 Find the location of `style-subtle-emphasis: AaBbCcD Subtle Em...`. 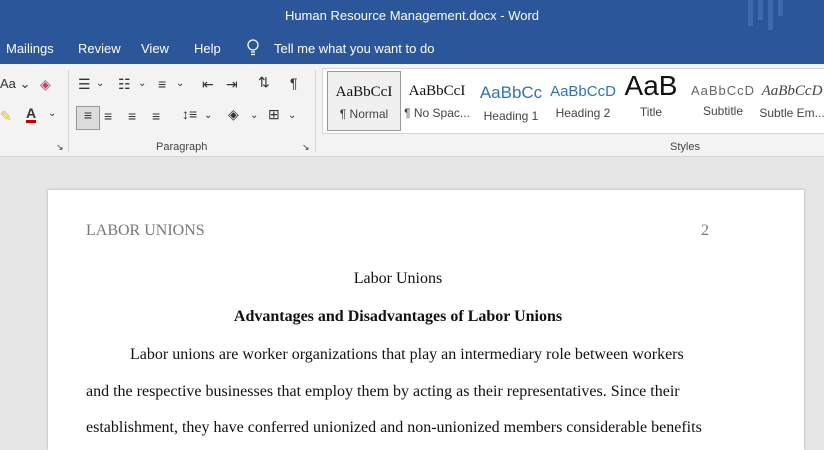

style-subtle-emphasis: AaBbCcD Subtle Em... is located at coordinates (791, 100).